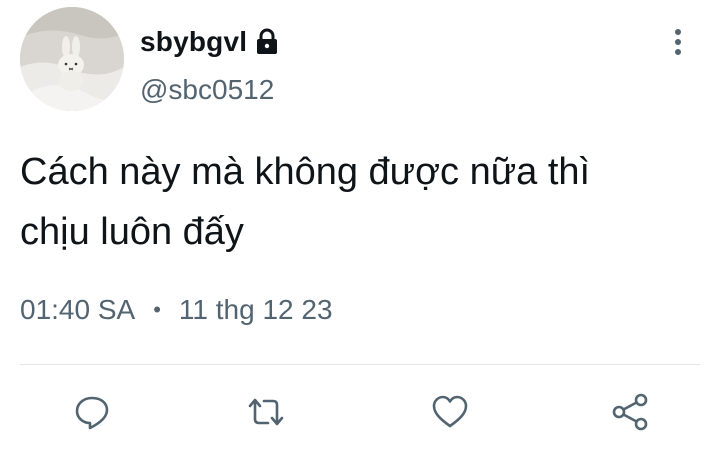 Image resolution: width=720 pixels, height=453 pixels. I want to click on heart-icon, so click(450, 411).